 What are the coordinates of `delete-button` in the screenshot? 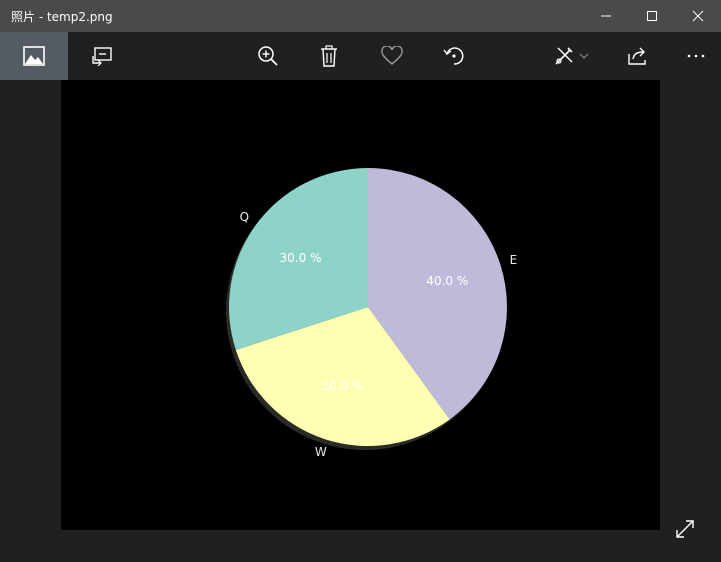 It's located at (329, 56).